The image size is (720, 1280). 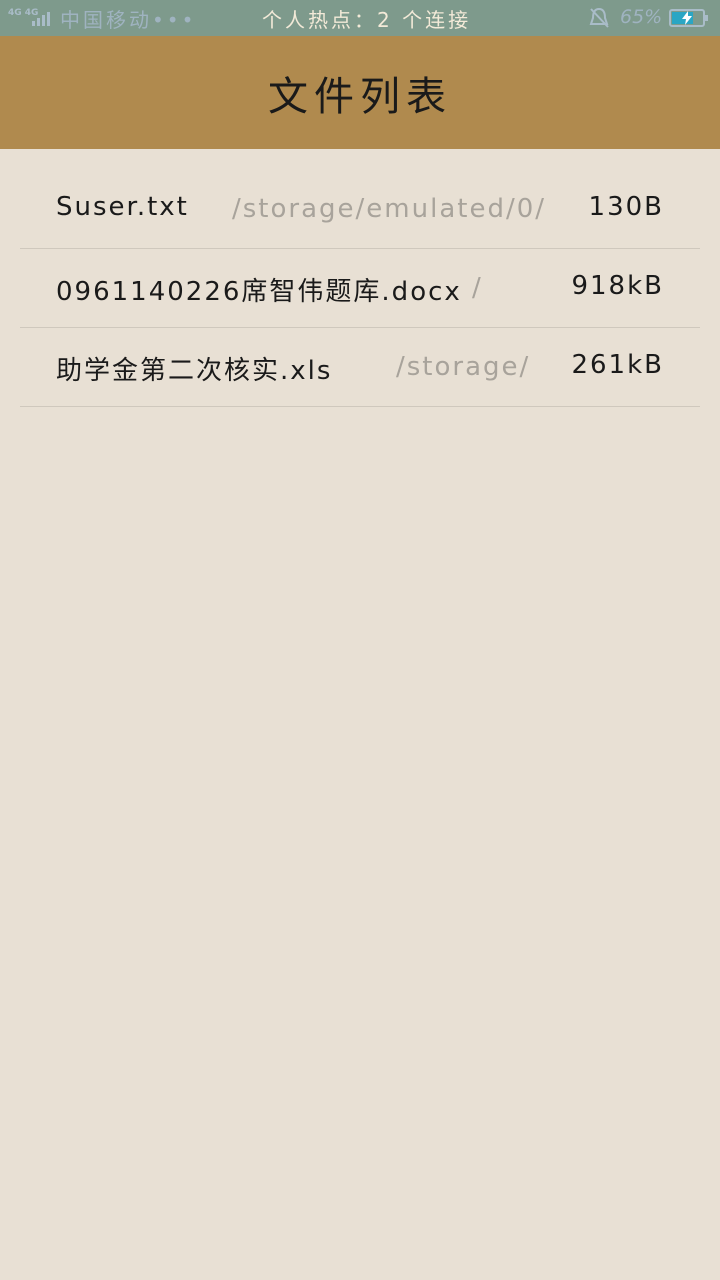 I want to click on file-path: /storage/, so click(x=463, y=367).